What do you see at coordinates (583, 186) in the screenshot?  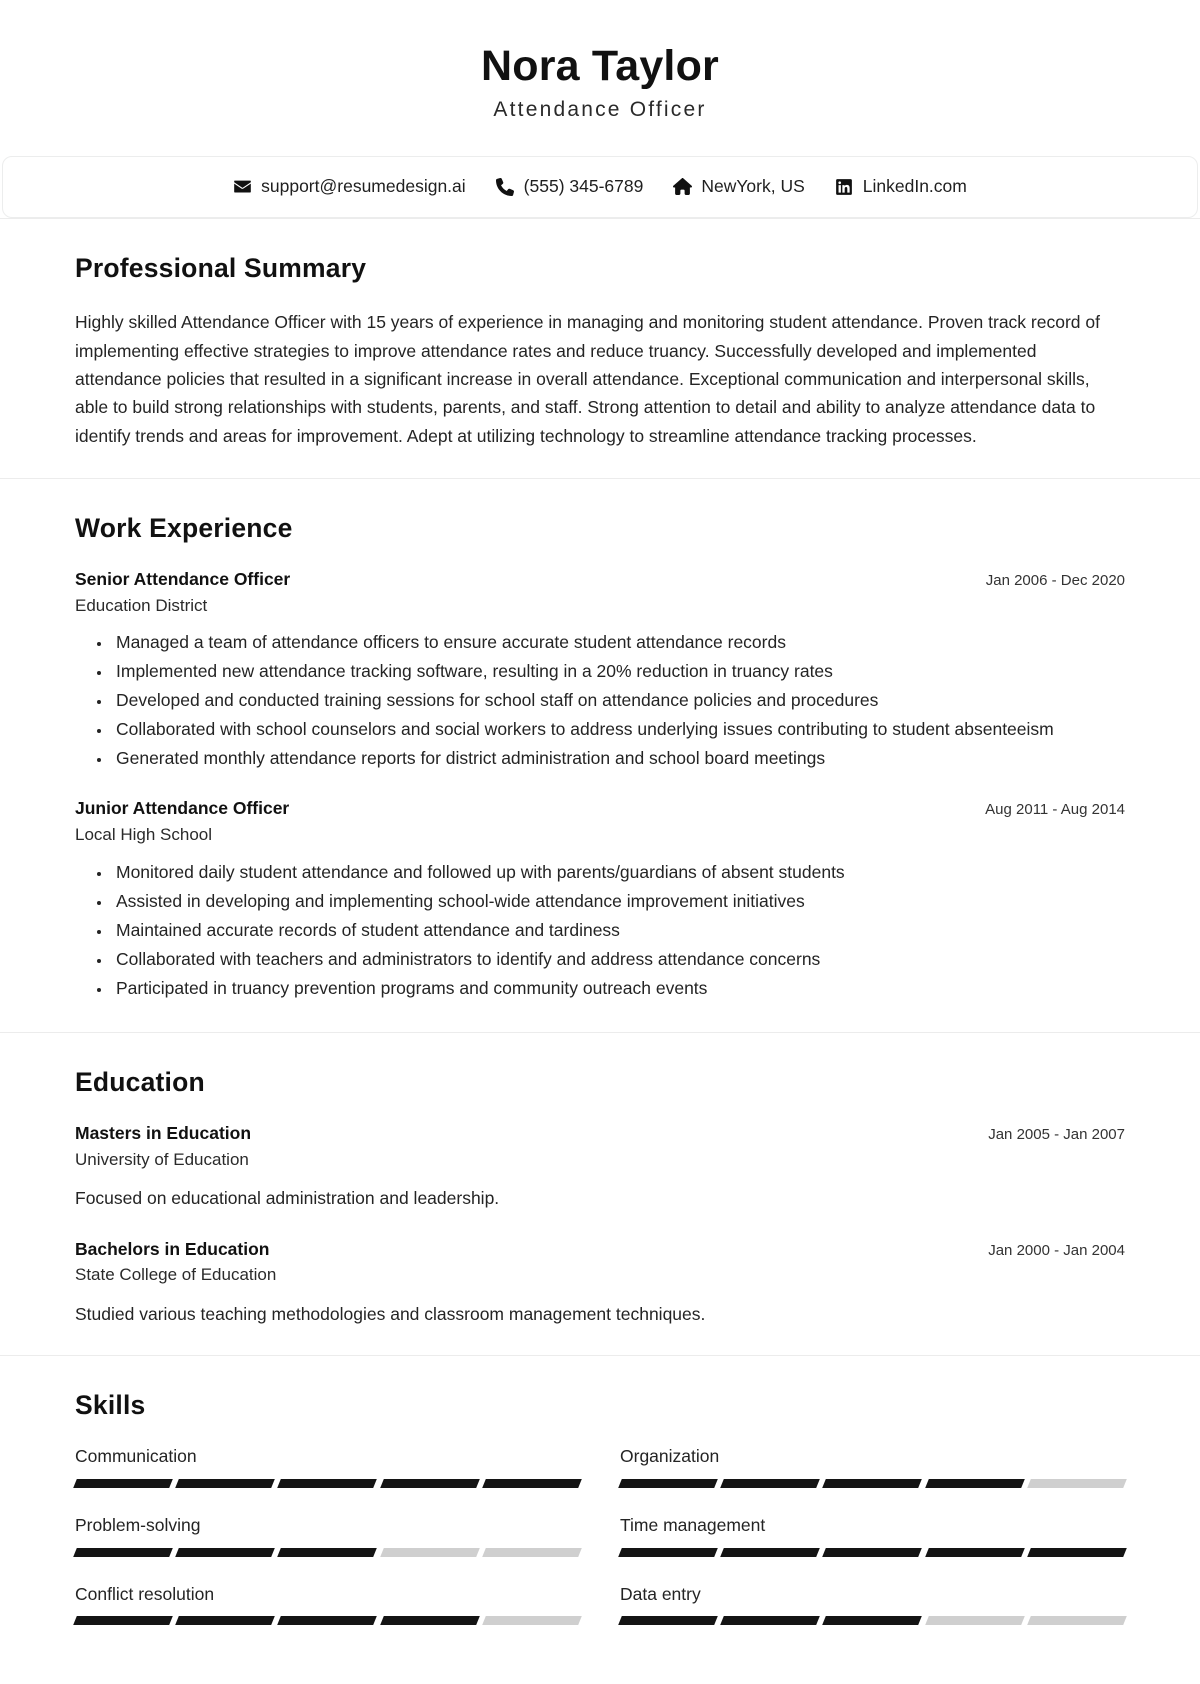 I see `contact-phone-text: (555) 345-6789` at bounding box center [583, 186].